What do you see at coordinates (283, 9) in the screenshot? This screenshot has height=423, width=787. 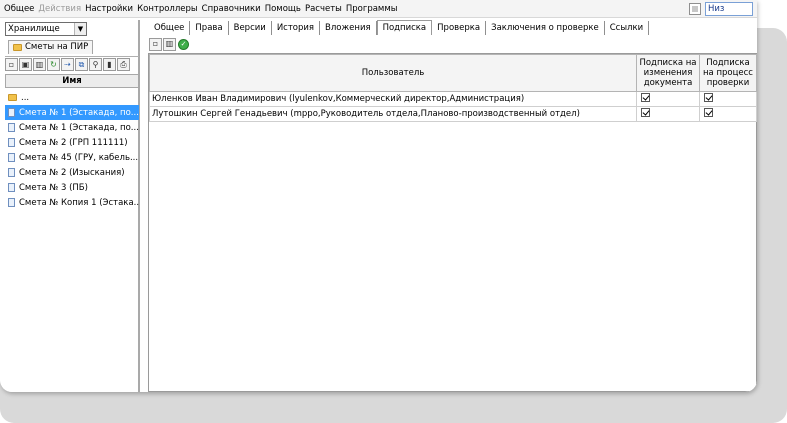 I see `menu-help: Помощь` at bounding box center [283, 9].